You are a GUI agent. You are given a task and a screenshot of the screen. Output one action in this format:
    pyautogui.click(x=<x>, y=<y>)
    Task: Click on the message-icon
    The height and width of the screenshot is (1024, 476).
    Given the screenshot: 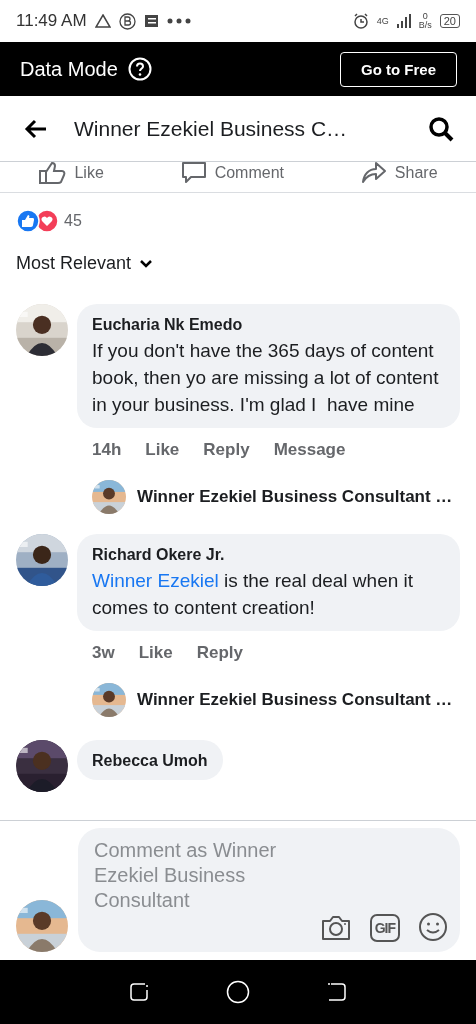 What is the action you would take?
    pyautogui.click(x=151, y=21)
    